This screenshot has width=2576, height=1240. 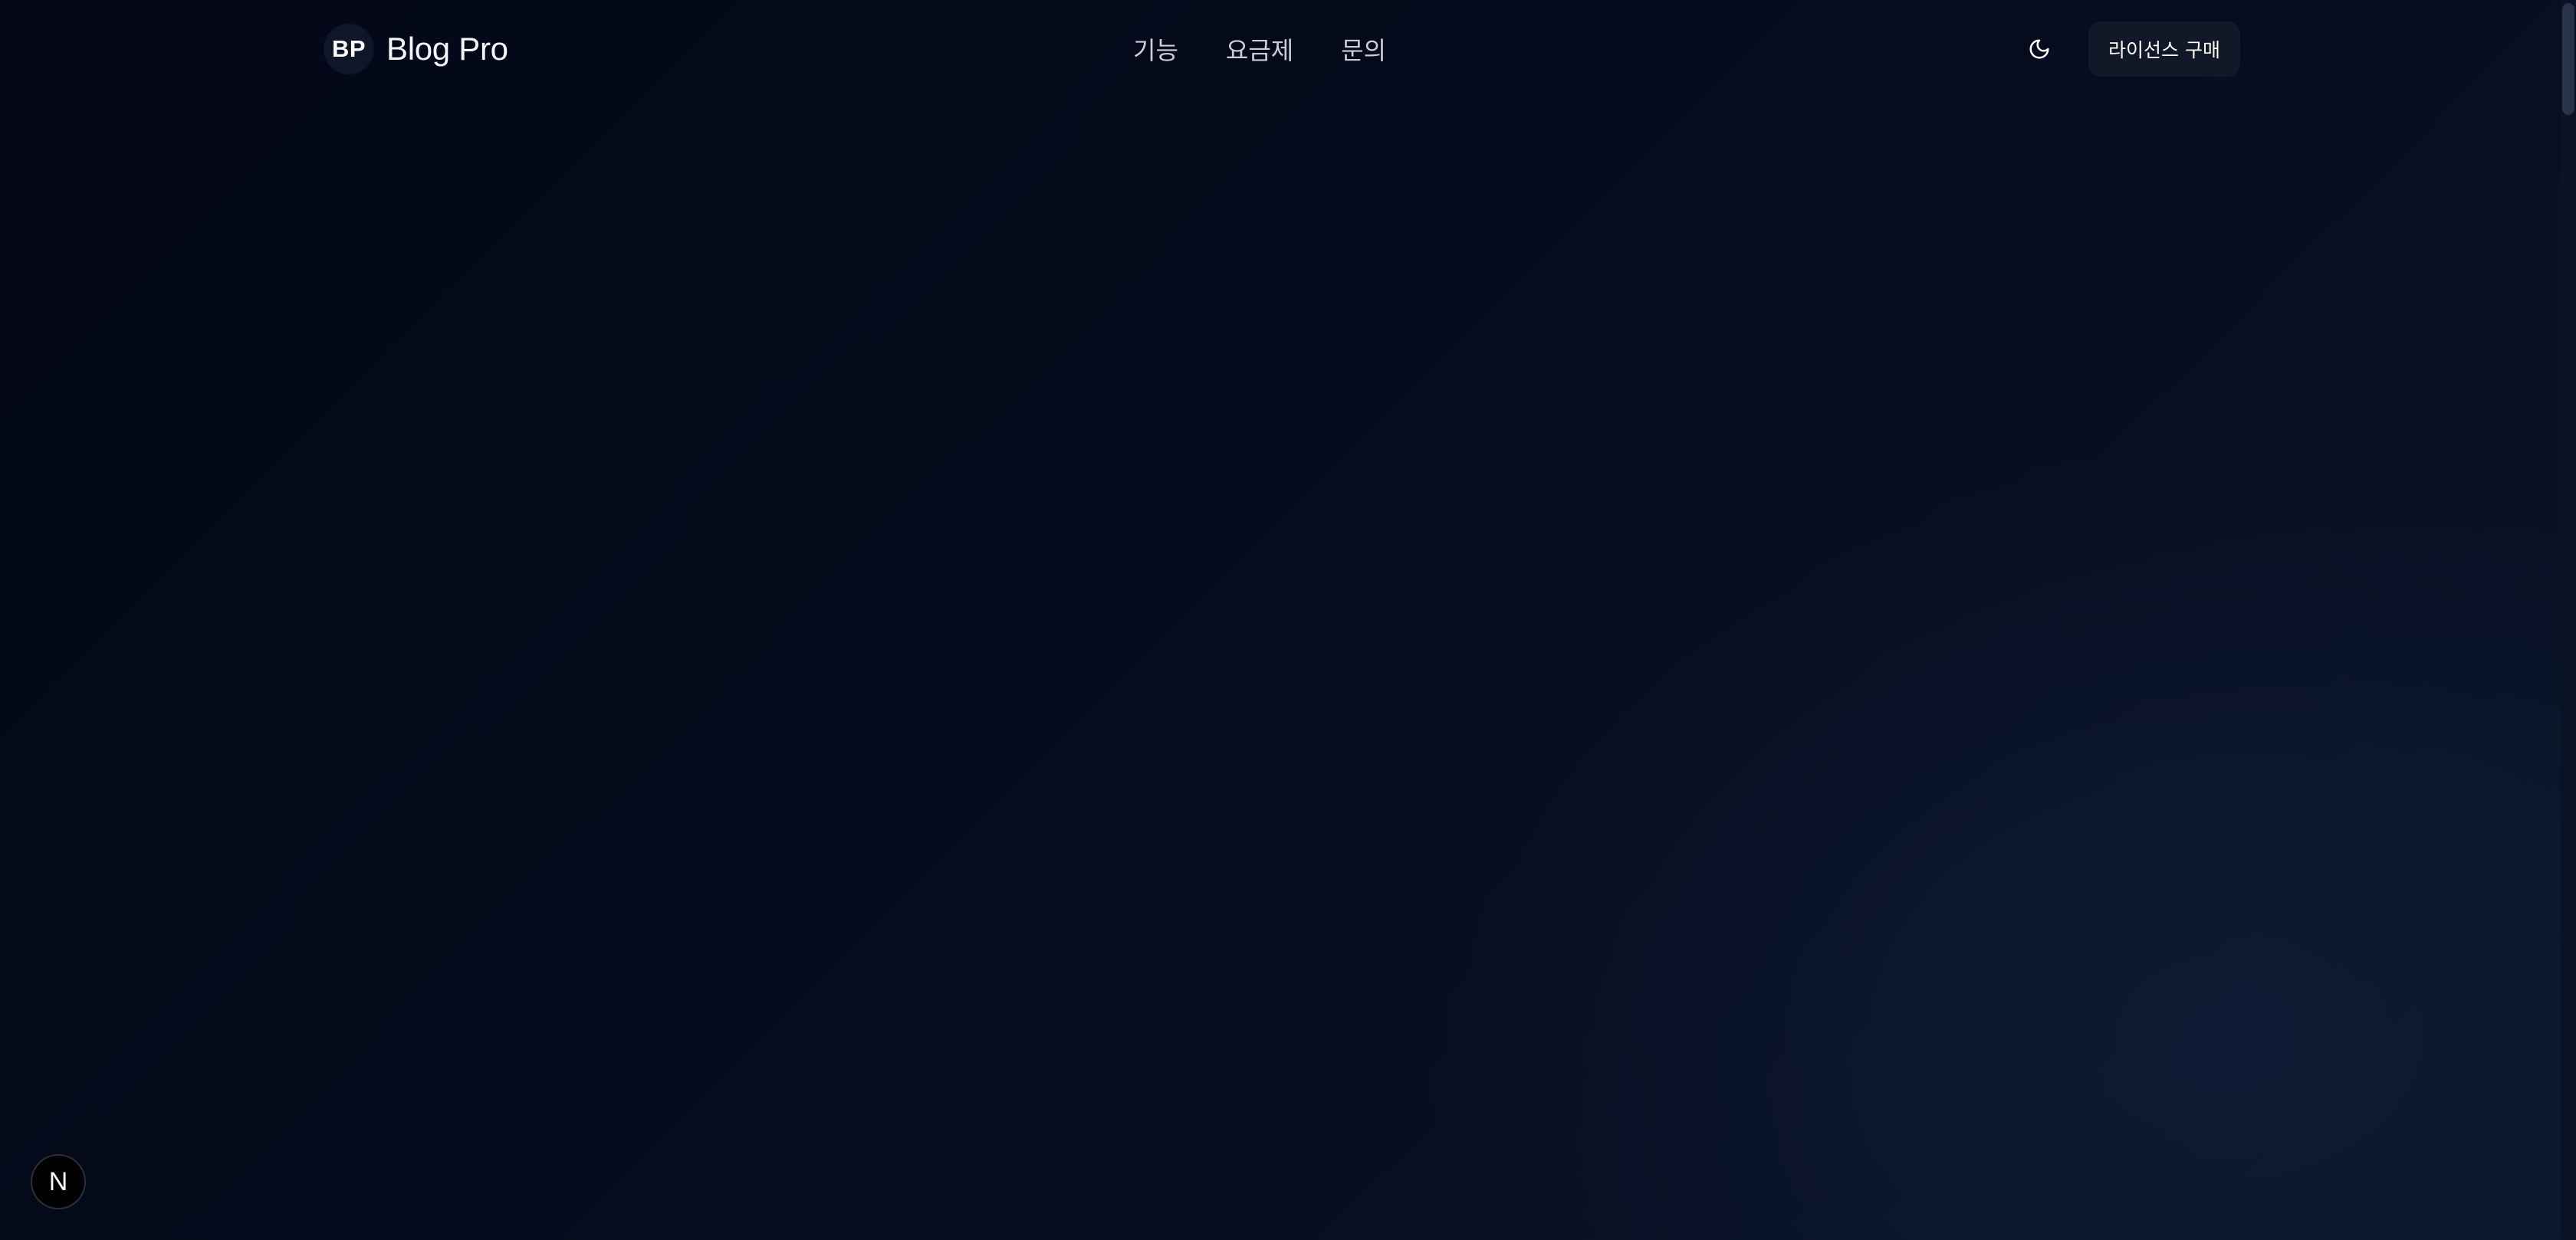 I want to click on nextjs-logo-icon: N, so click(x=58, y=1181).